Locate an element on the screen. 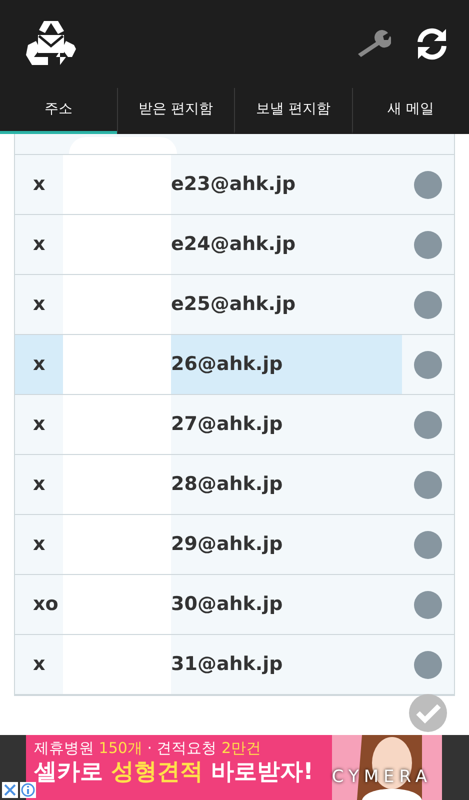 This screenshot has width=469, height=800. address-text: 28@ahk.jp is located at coordinates (227, 485).